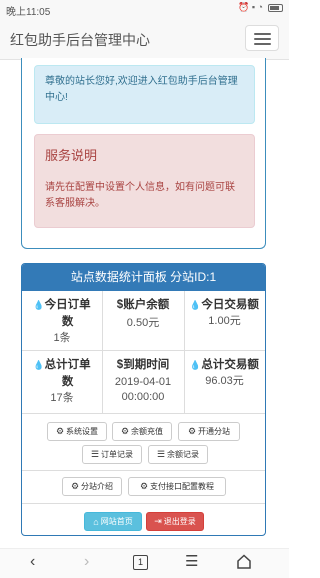 The width and height of the screenshot is (320, 578). What do you see at coordinates (96, 521) in the screenshot?
I see `home-icon: ⌂` at bounding box center [96, 521].